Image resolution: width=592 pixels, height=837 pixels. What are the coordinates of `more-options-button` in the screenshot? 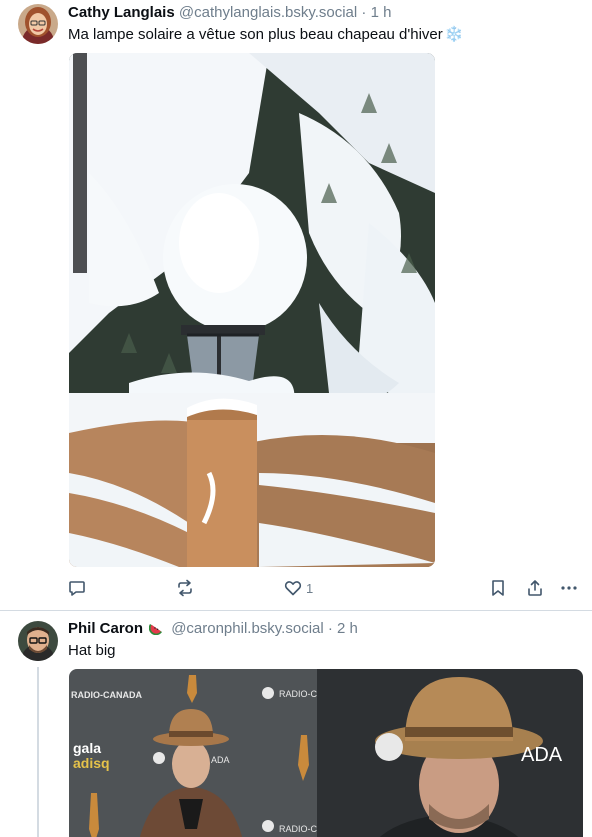 It's located at (569, 588).